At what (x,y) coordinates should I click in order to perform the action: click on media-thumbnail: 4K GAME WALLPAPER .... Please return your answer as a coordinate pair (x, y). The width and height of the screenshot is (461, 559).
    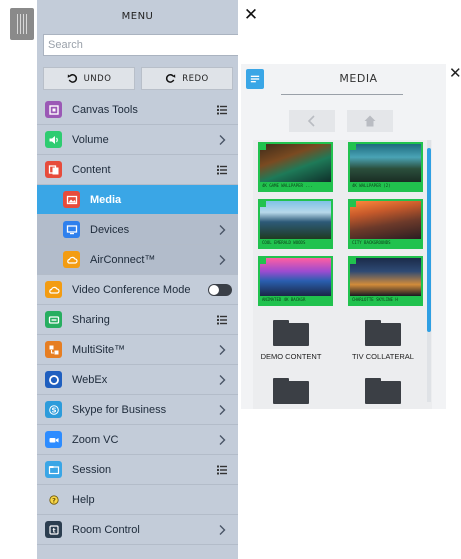
    Looking at the image, I should click on (295, 167).